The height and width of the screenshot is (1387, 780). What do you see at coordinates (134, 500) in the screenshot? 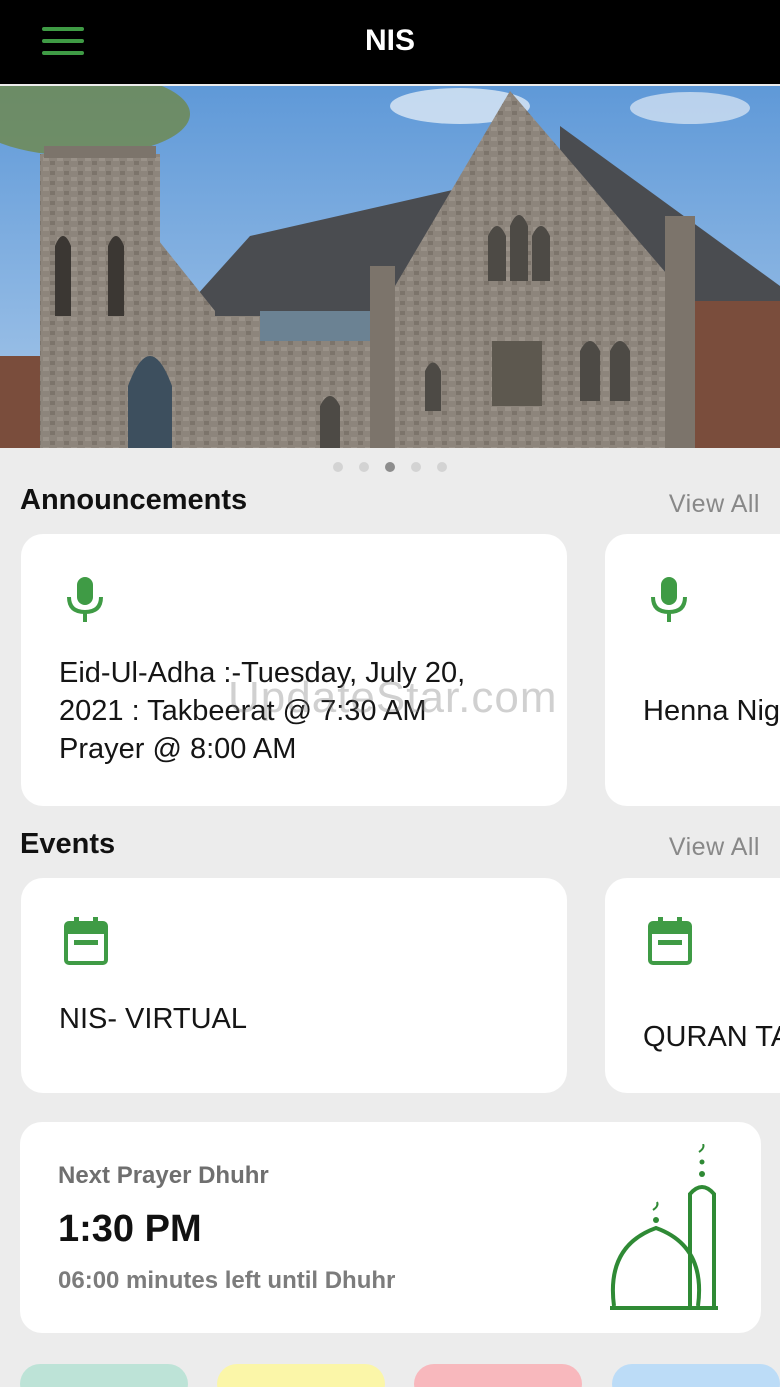
I see `announcements-title: Announcements` at bounding box center [134, 500].